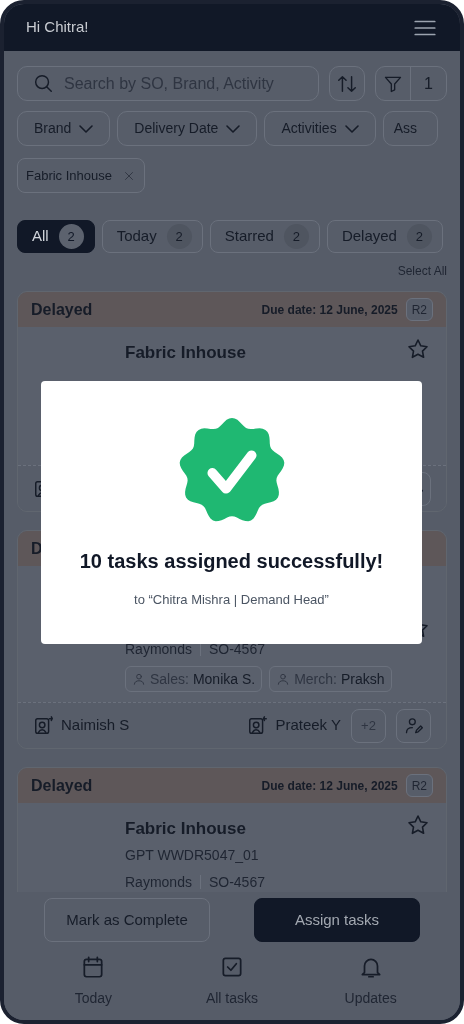 Image resolution: width=464 pixels, height=1024 pixels. Describe the element at coordinates (411, 83) in the screenshot. I see `filter-button: 1` at that location.